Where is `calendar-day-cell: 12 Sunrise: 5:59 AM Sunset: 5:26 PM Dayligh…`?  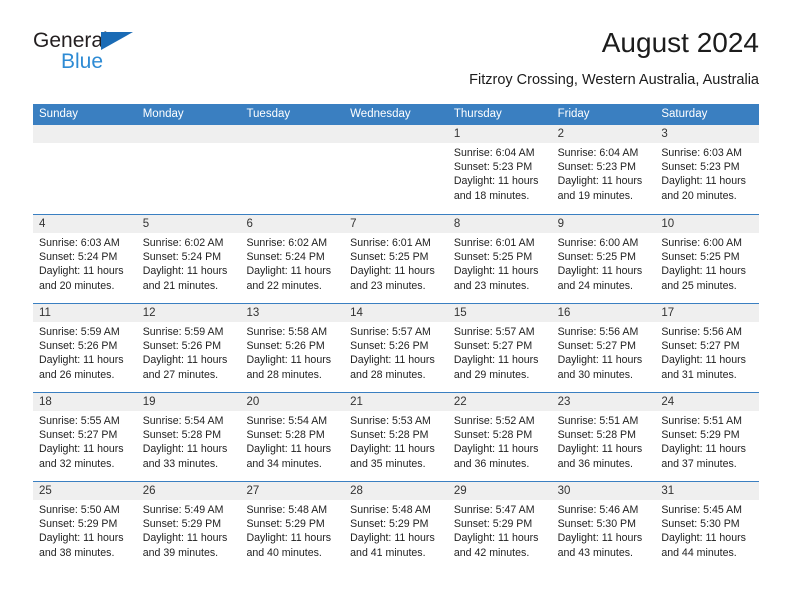 calendar-day-cell: 12 Sunrise: 5:59 AM Sunset: 5:26 PM Dayligh… is located at coordinates (188, 348).